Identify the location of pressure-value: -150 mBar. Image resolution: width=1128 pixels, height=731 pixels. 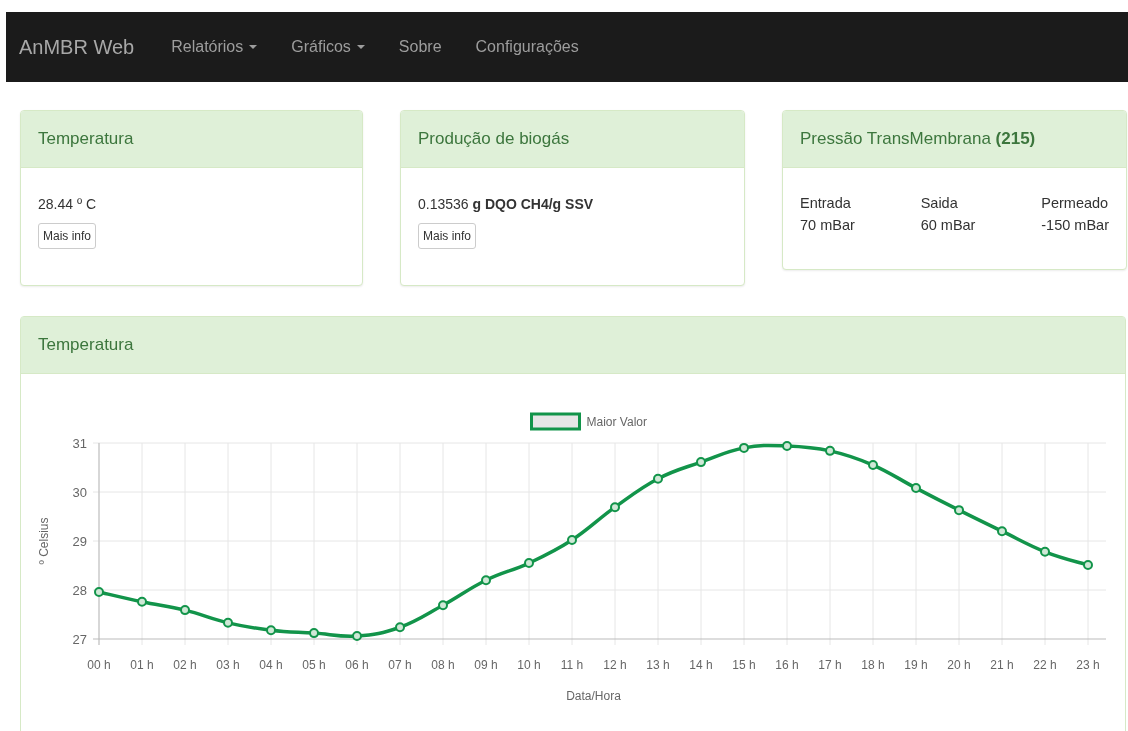
(1075, 225).